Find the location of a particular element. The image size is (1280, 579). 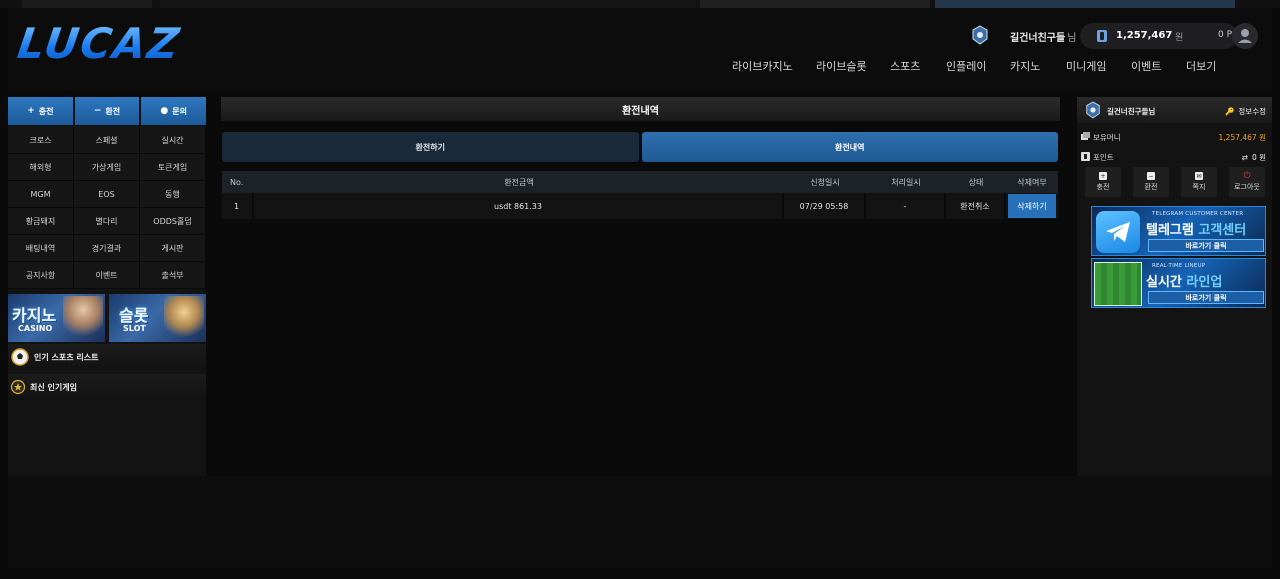

tab-exchange-history: 환전내역 is located at coordinates (849, 147).